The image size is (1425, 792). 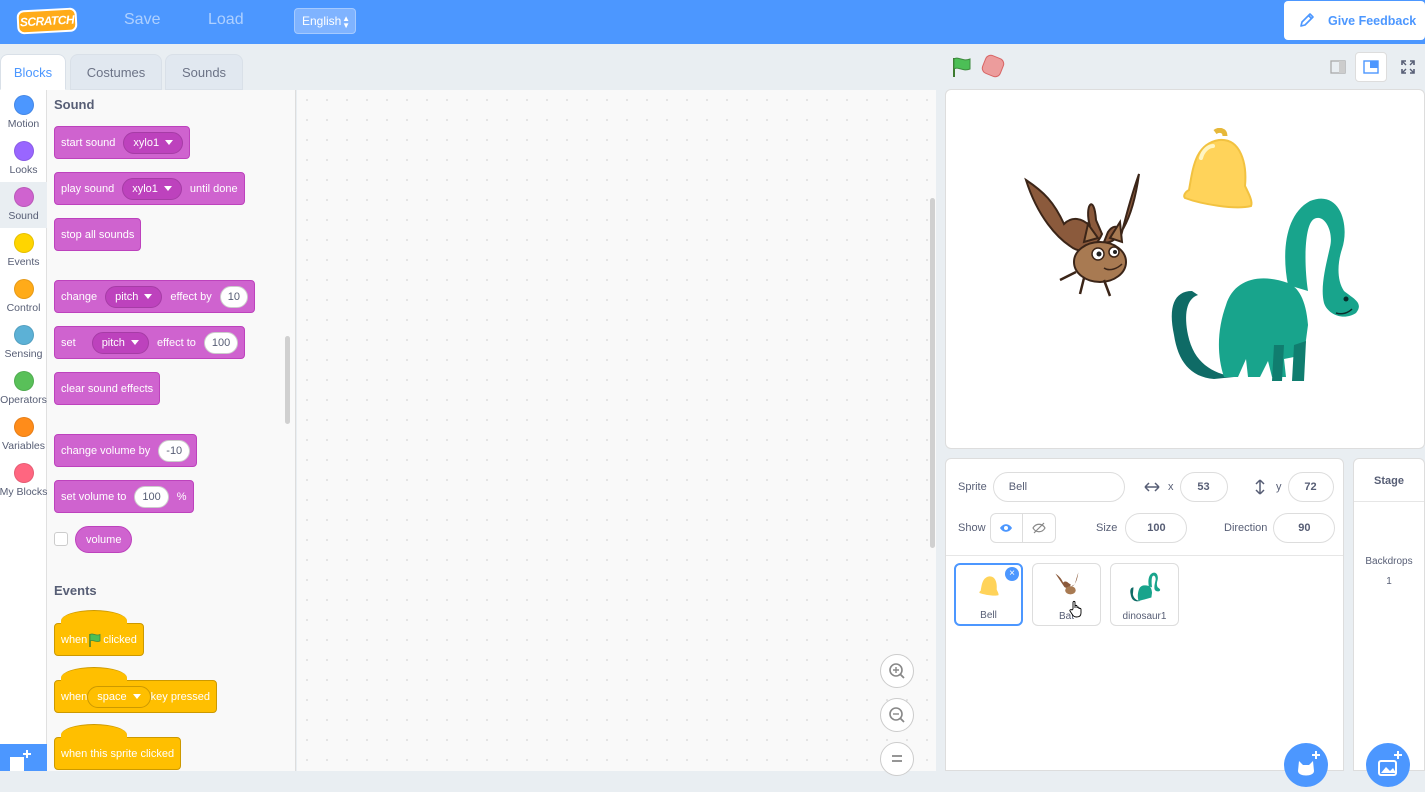 I want to click on block-when-sprite-clicked: when this sprite clicked, so click(x=118, y=747).